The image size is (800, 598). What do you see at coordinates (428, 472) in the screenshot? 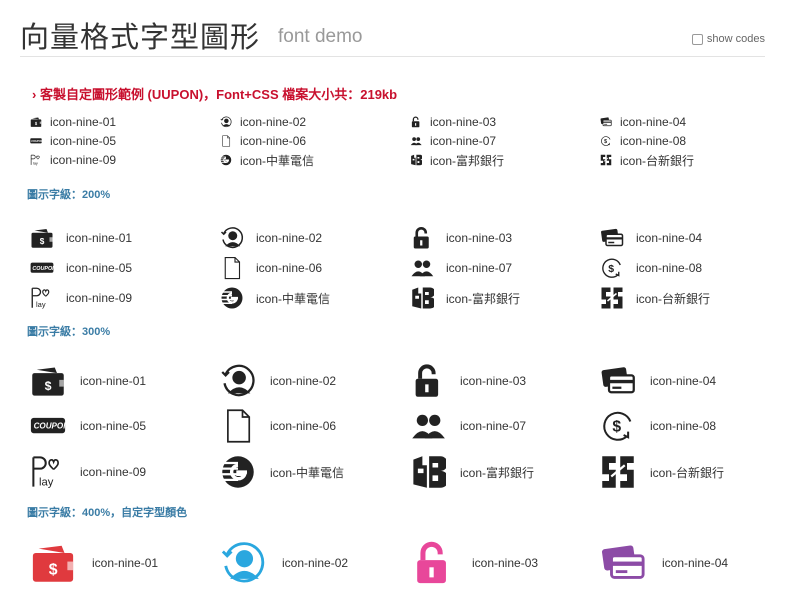
I see `fubon-logo-icon` at bounding box center [428, 472].